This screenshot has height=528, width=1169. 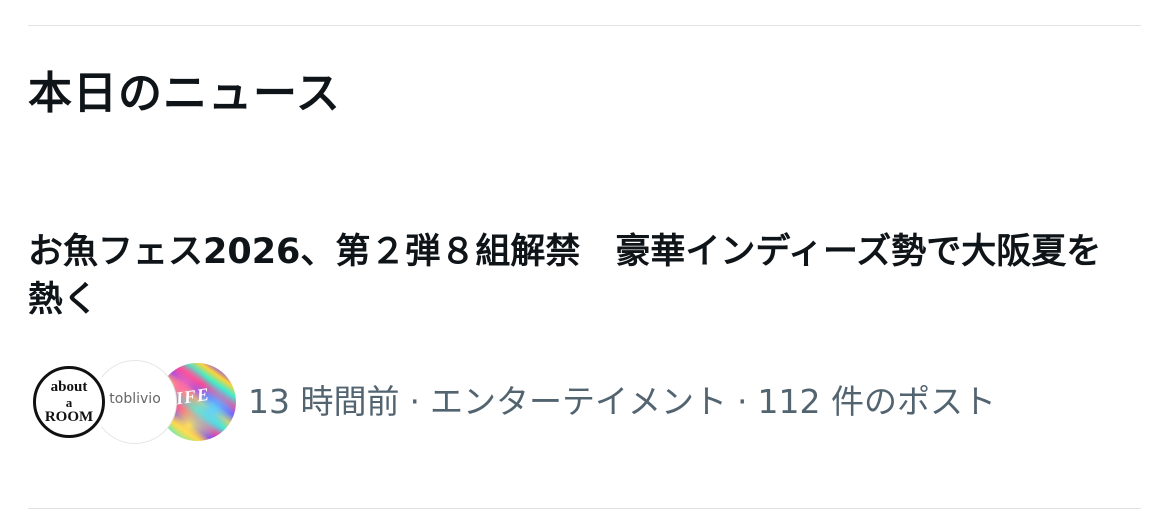 I want to click on avatar-logo-ring: about a ROOM, so click(x=69, y=402).